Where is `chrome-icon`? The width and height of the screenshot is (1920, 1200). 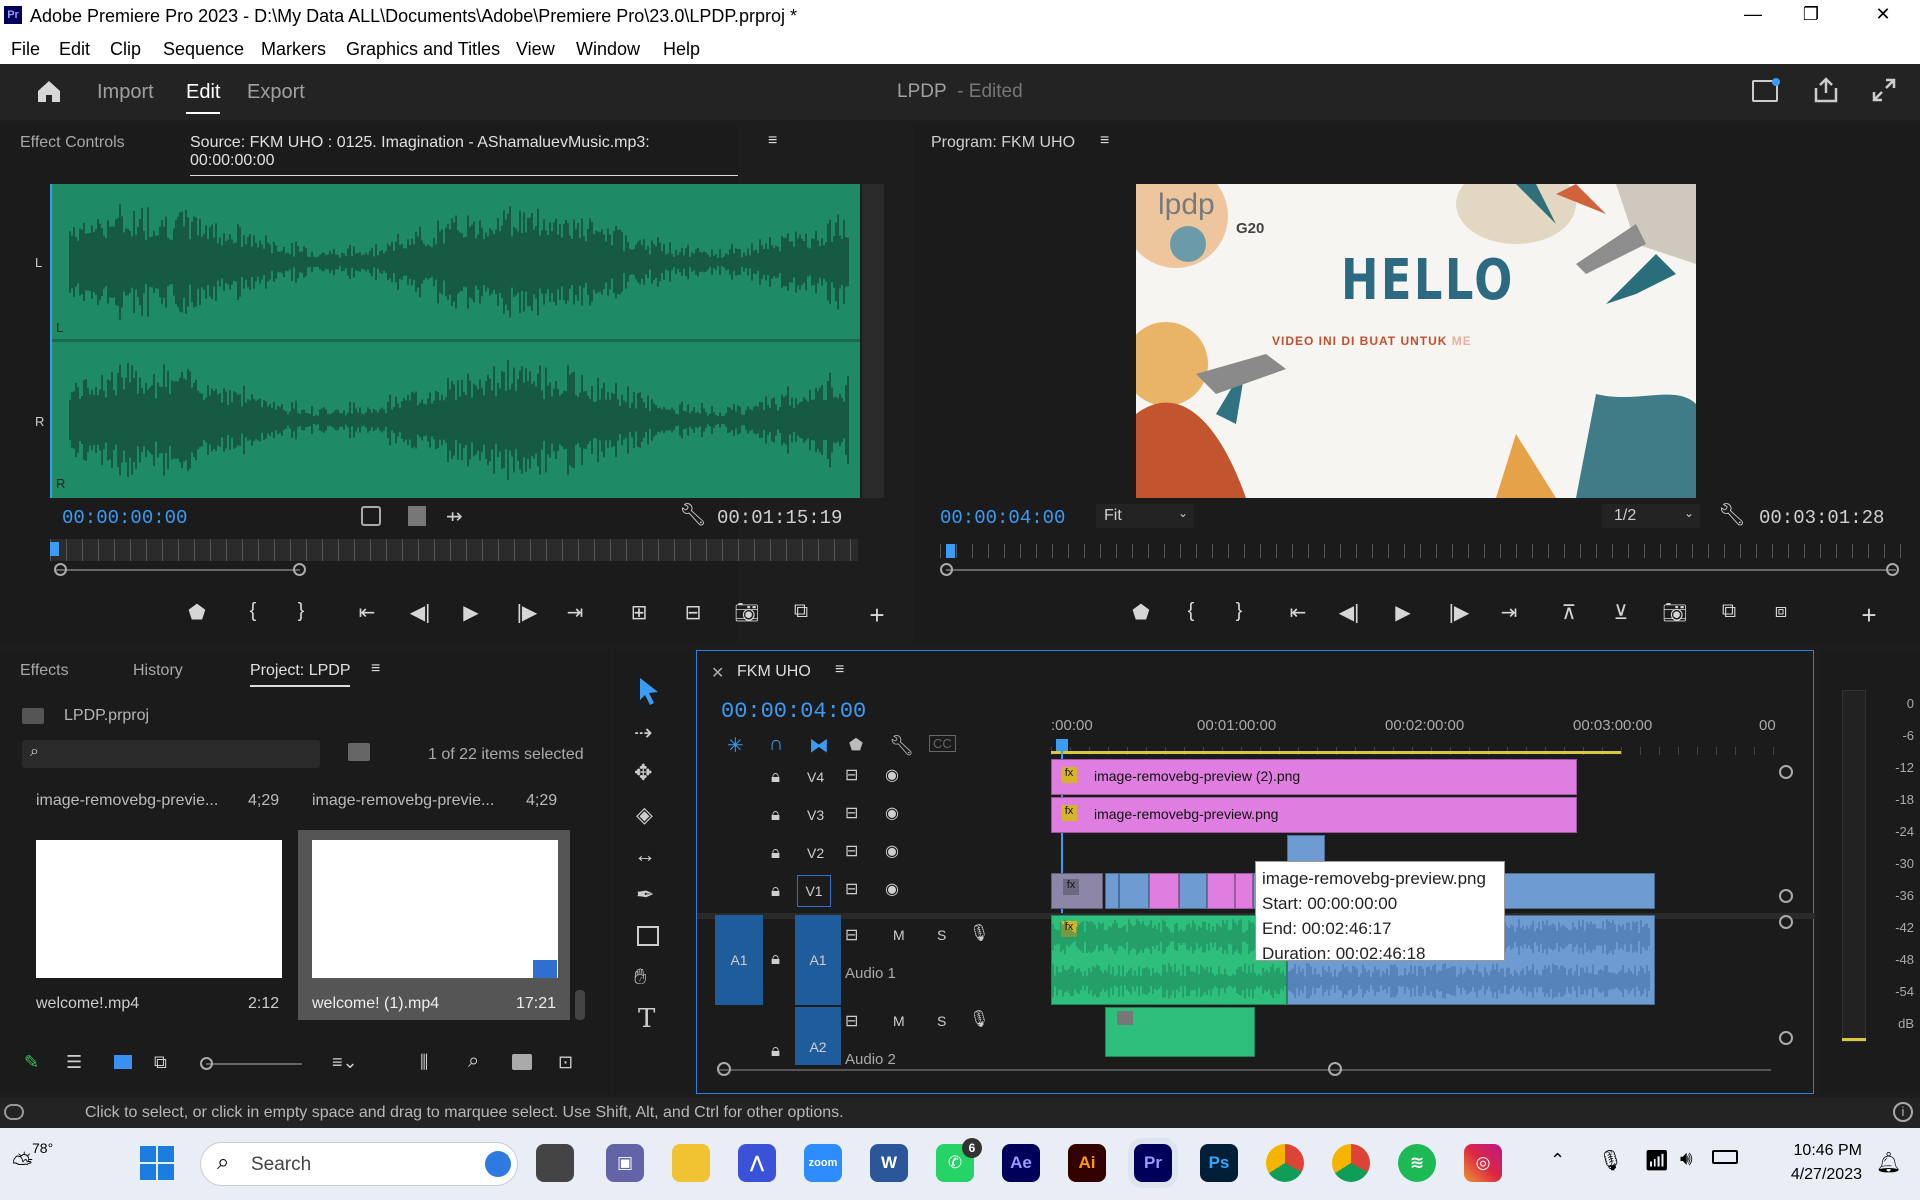 chrome-icon is located at coordinates (1285, 1163).